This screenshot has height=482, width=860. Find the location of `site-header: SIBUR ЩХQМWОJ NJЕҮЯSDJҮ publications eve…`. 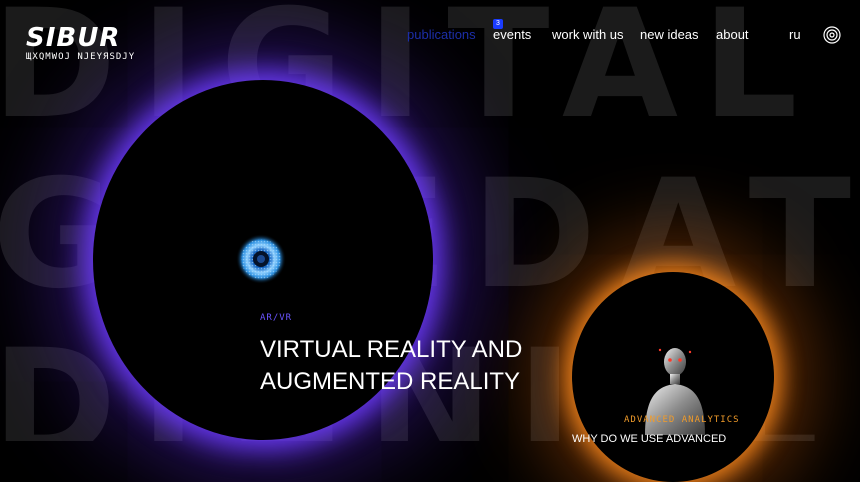

site-header: SIBUR ЩХQМWОJ NJЕҮЯSDJҮ publications eve… is located at coordinates (430, 35).